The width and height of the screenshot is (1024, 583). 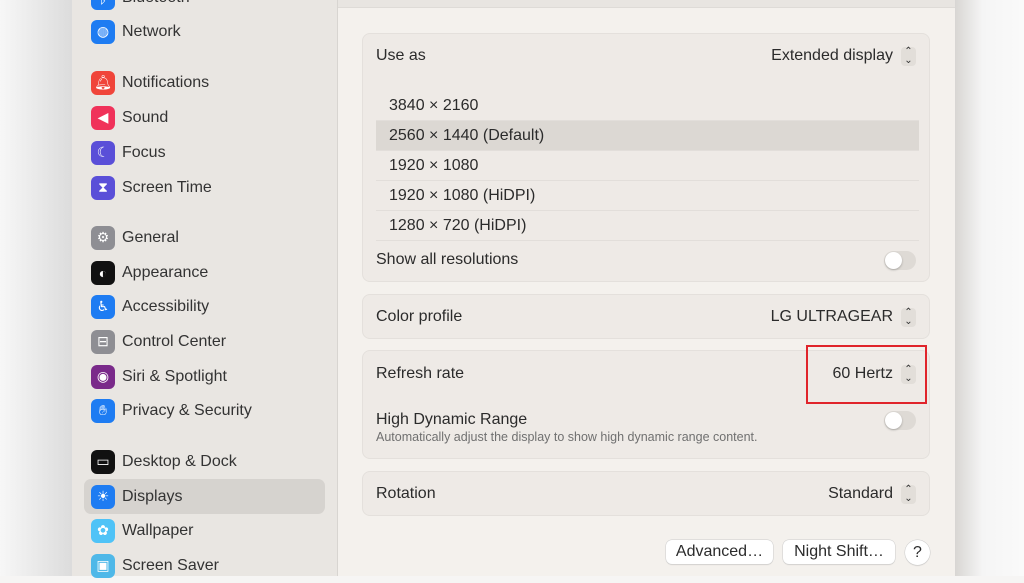 What do you see at coordinates (103, 306) in the screenshot?
I see `accessibility-icon: ♿︎` at bounding box center [103, 306].